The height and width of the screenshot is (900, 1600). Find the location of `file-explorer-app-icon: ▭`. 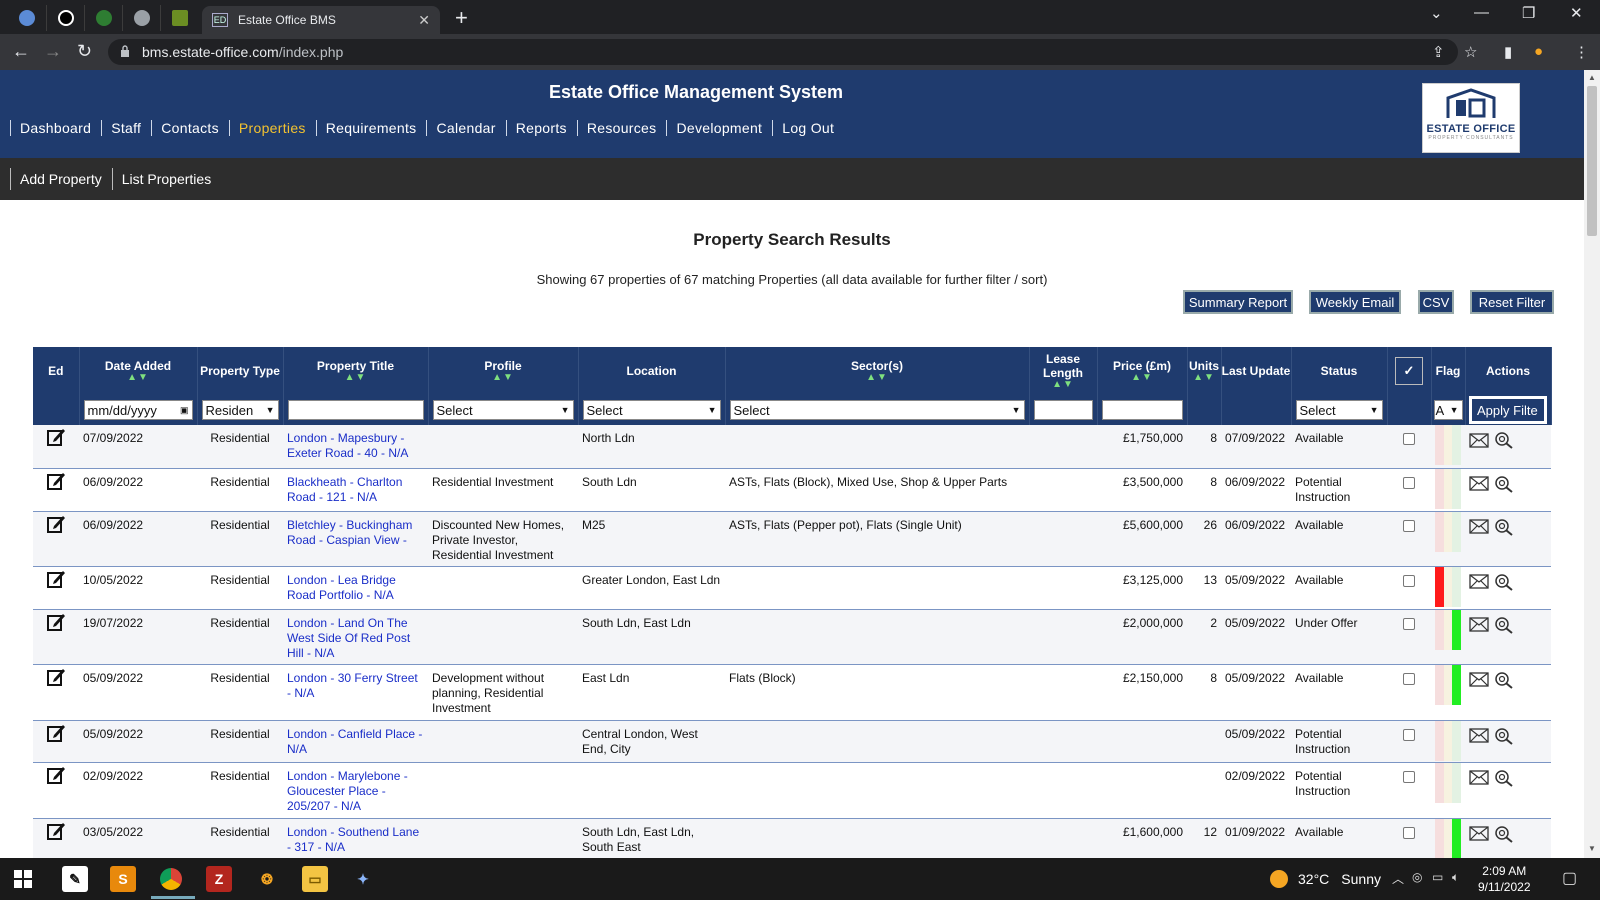

file-explorer-app-icon: ▭ is located at coordinates (315, 879).